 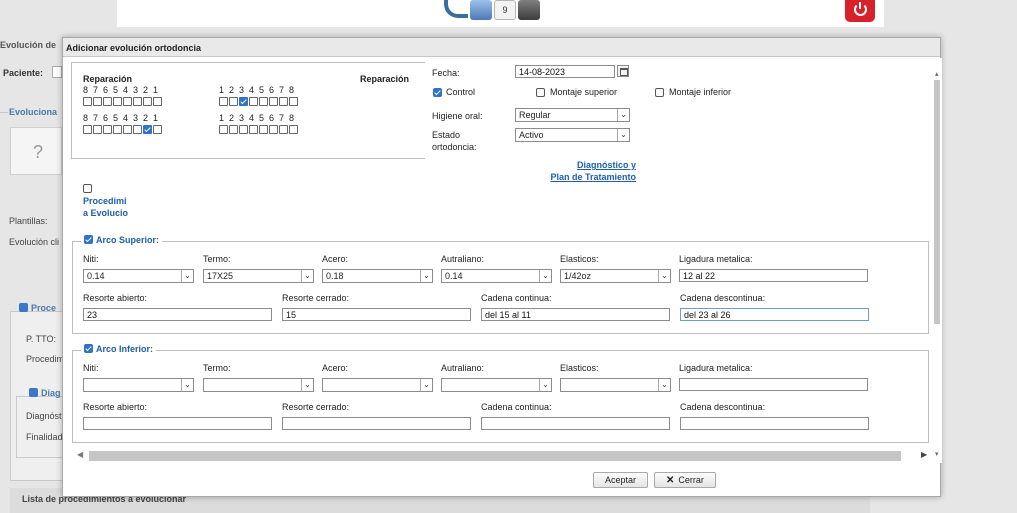 I want to click on ligadura-label: Ligadura metalica:, so click(x=716, y=368).